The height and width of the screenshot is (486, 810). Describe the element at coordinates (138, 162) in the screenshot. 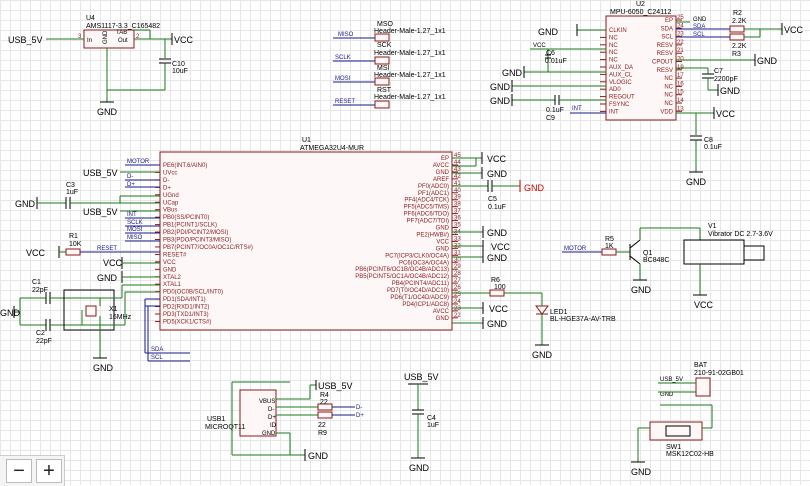

I see `net-motor-u1: MOTOR` at that location.